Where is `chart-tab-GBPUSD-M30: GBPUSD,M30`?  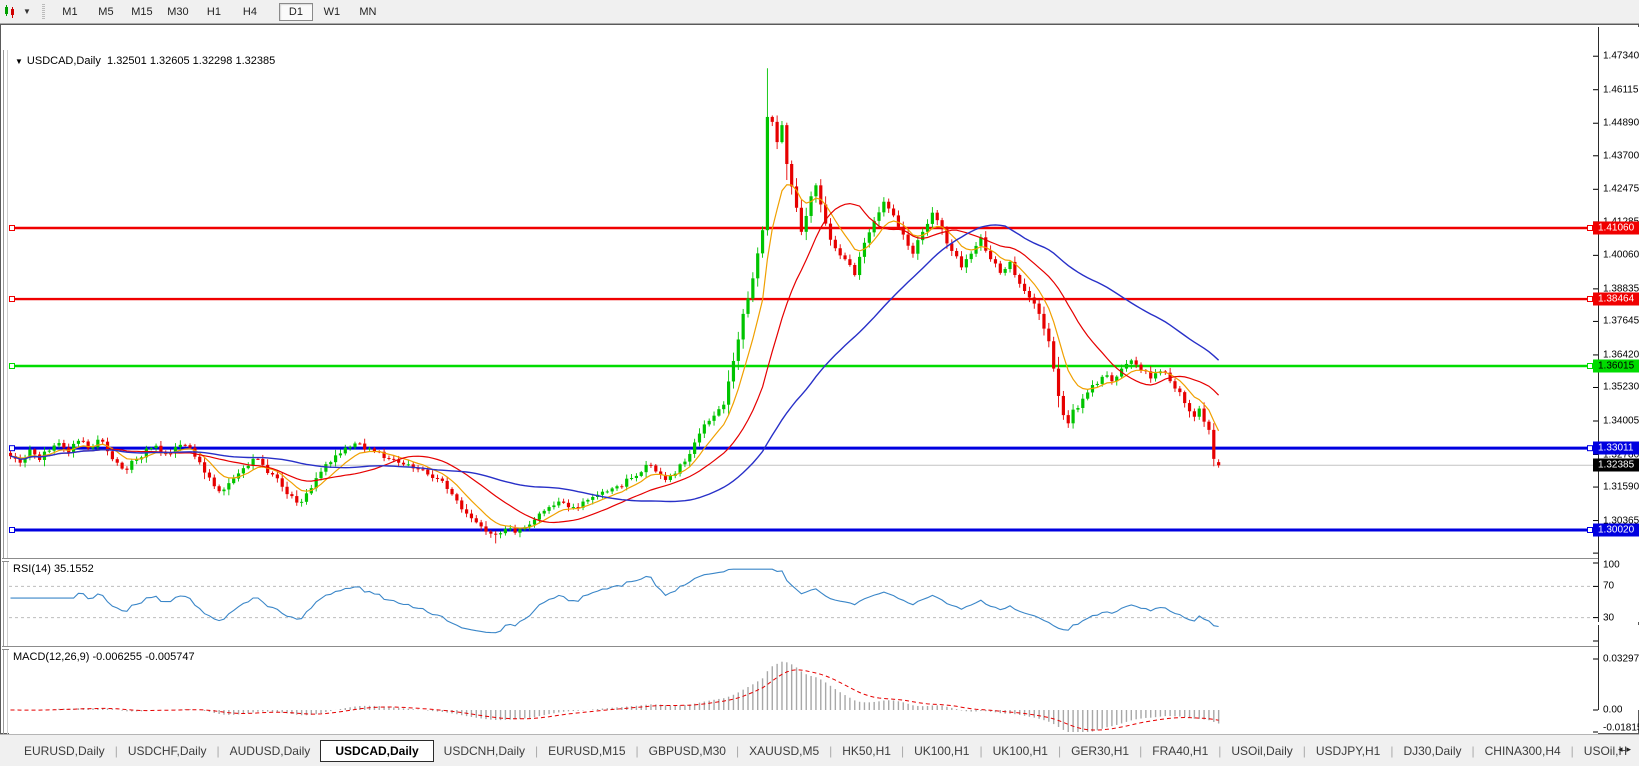 chart-tab-GBPUSD-M30: GBPUSD,M30 is located at coordinates (687, 751).